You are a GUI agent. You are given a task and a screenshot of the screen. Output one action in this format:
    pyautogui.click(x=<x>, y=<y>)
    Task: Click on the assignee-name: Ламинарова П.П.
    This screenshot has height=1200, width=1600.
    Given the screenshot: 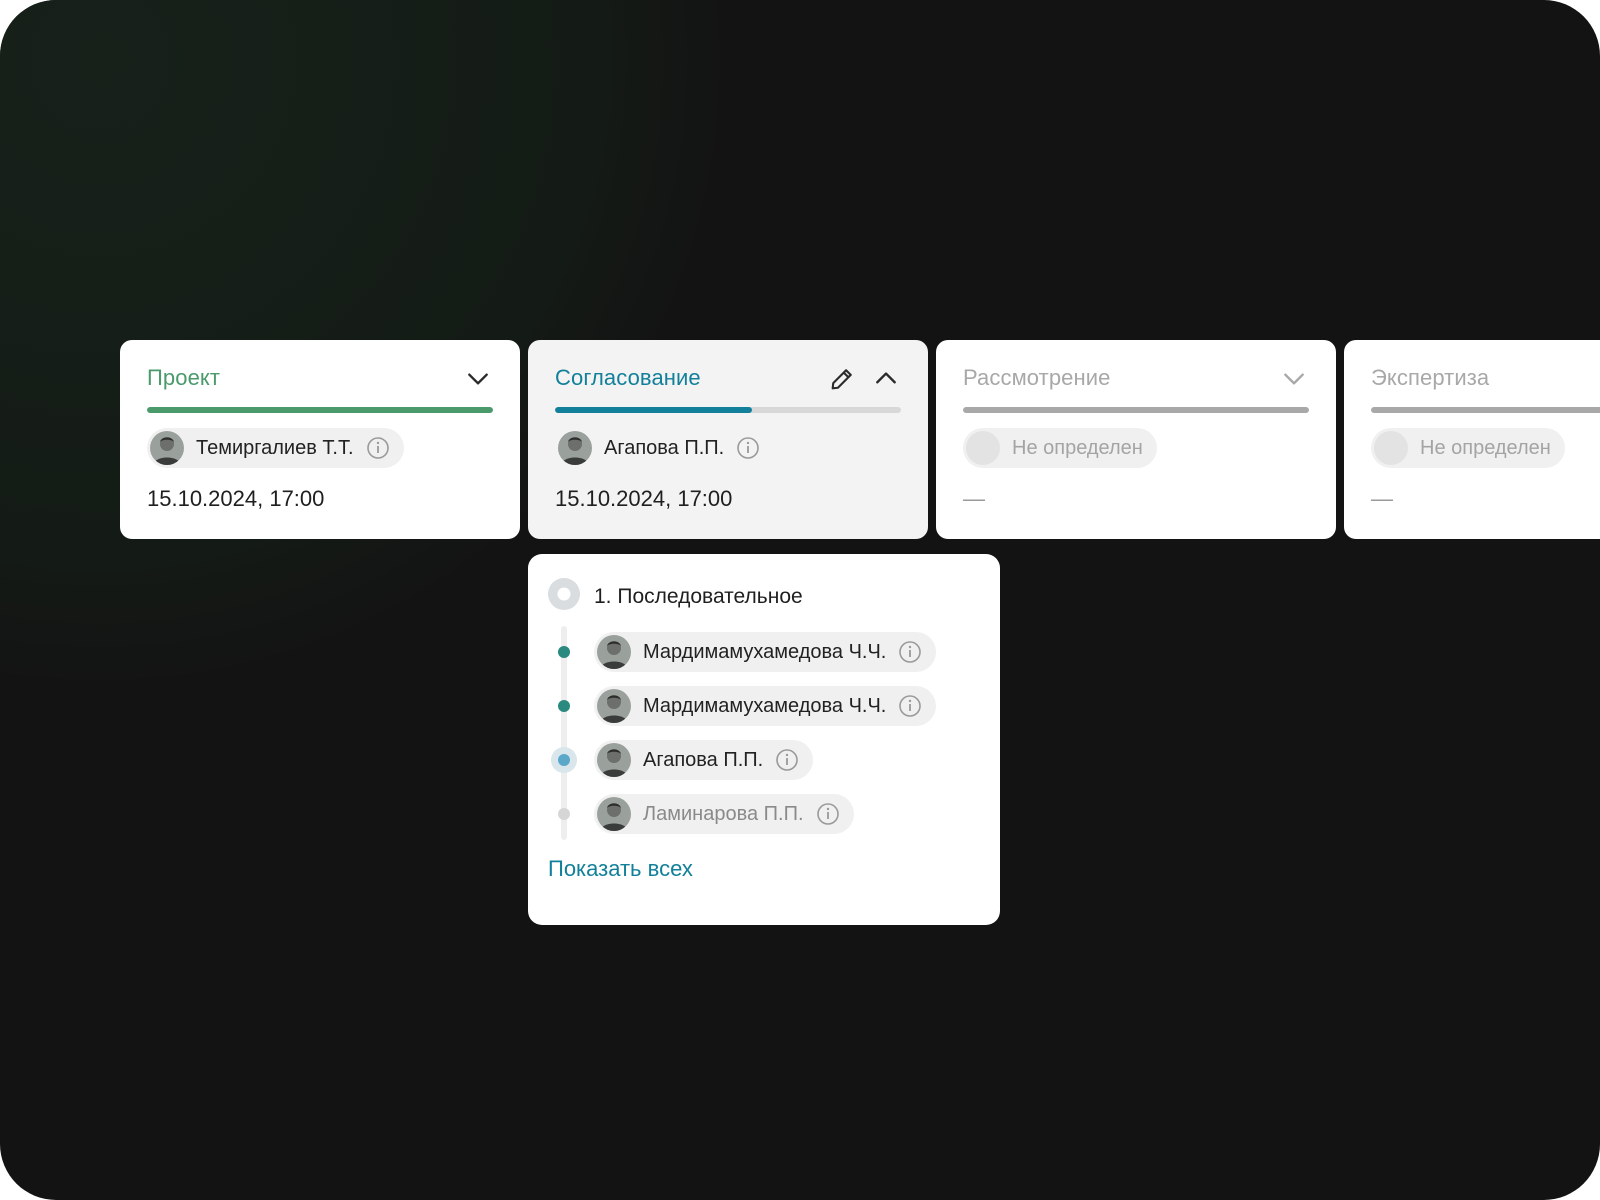 What is the action you would take?
    pyautogui.click(x=723, y=813)
    